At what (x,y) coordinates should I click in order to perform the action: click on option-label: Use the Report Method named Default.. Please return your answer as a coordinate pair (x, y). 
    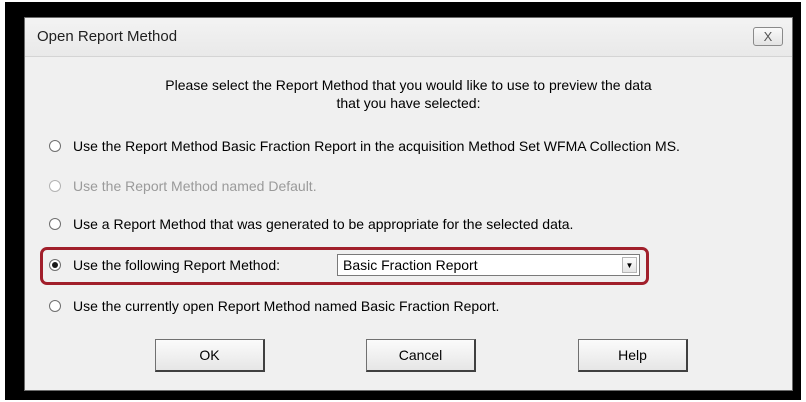
    Looking at the image, I should click on (195, 186).